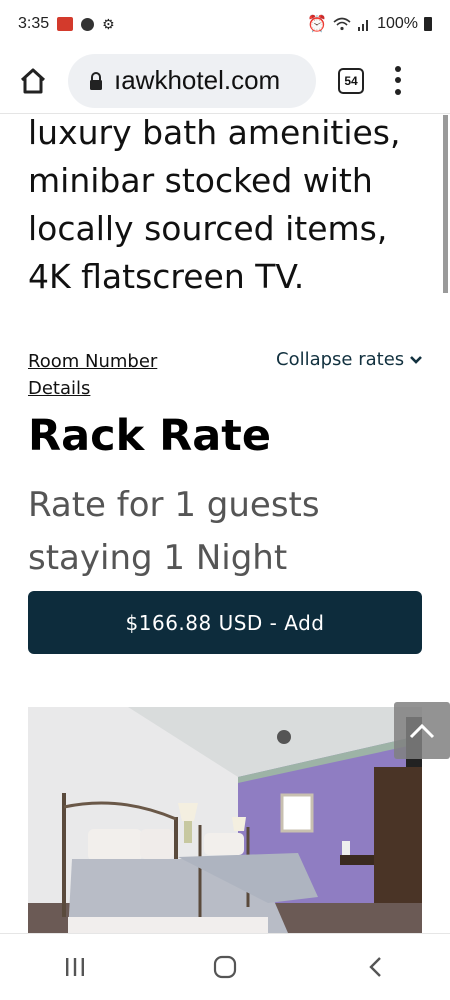 This screenshot has height=1000, width=450. I want to click on lock-icon, so click(96, 80).